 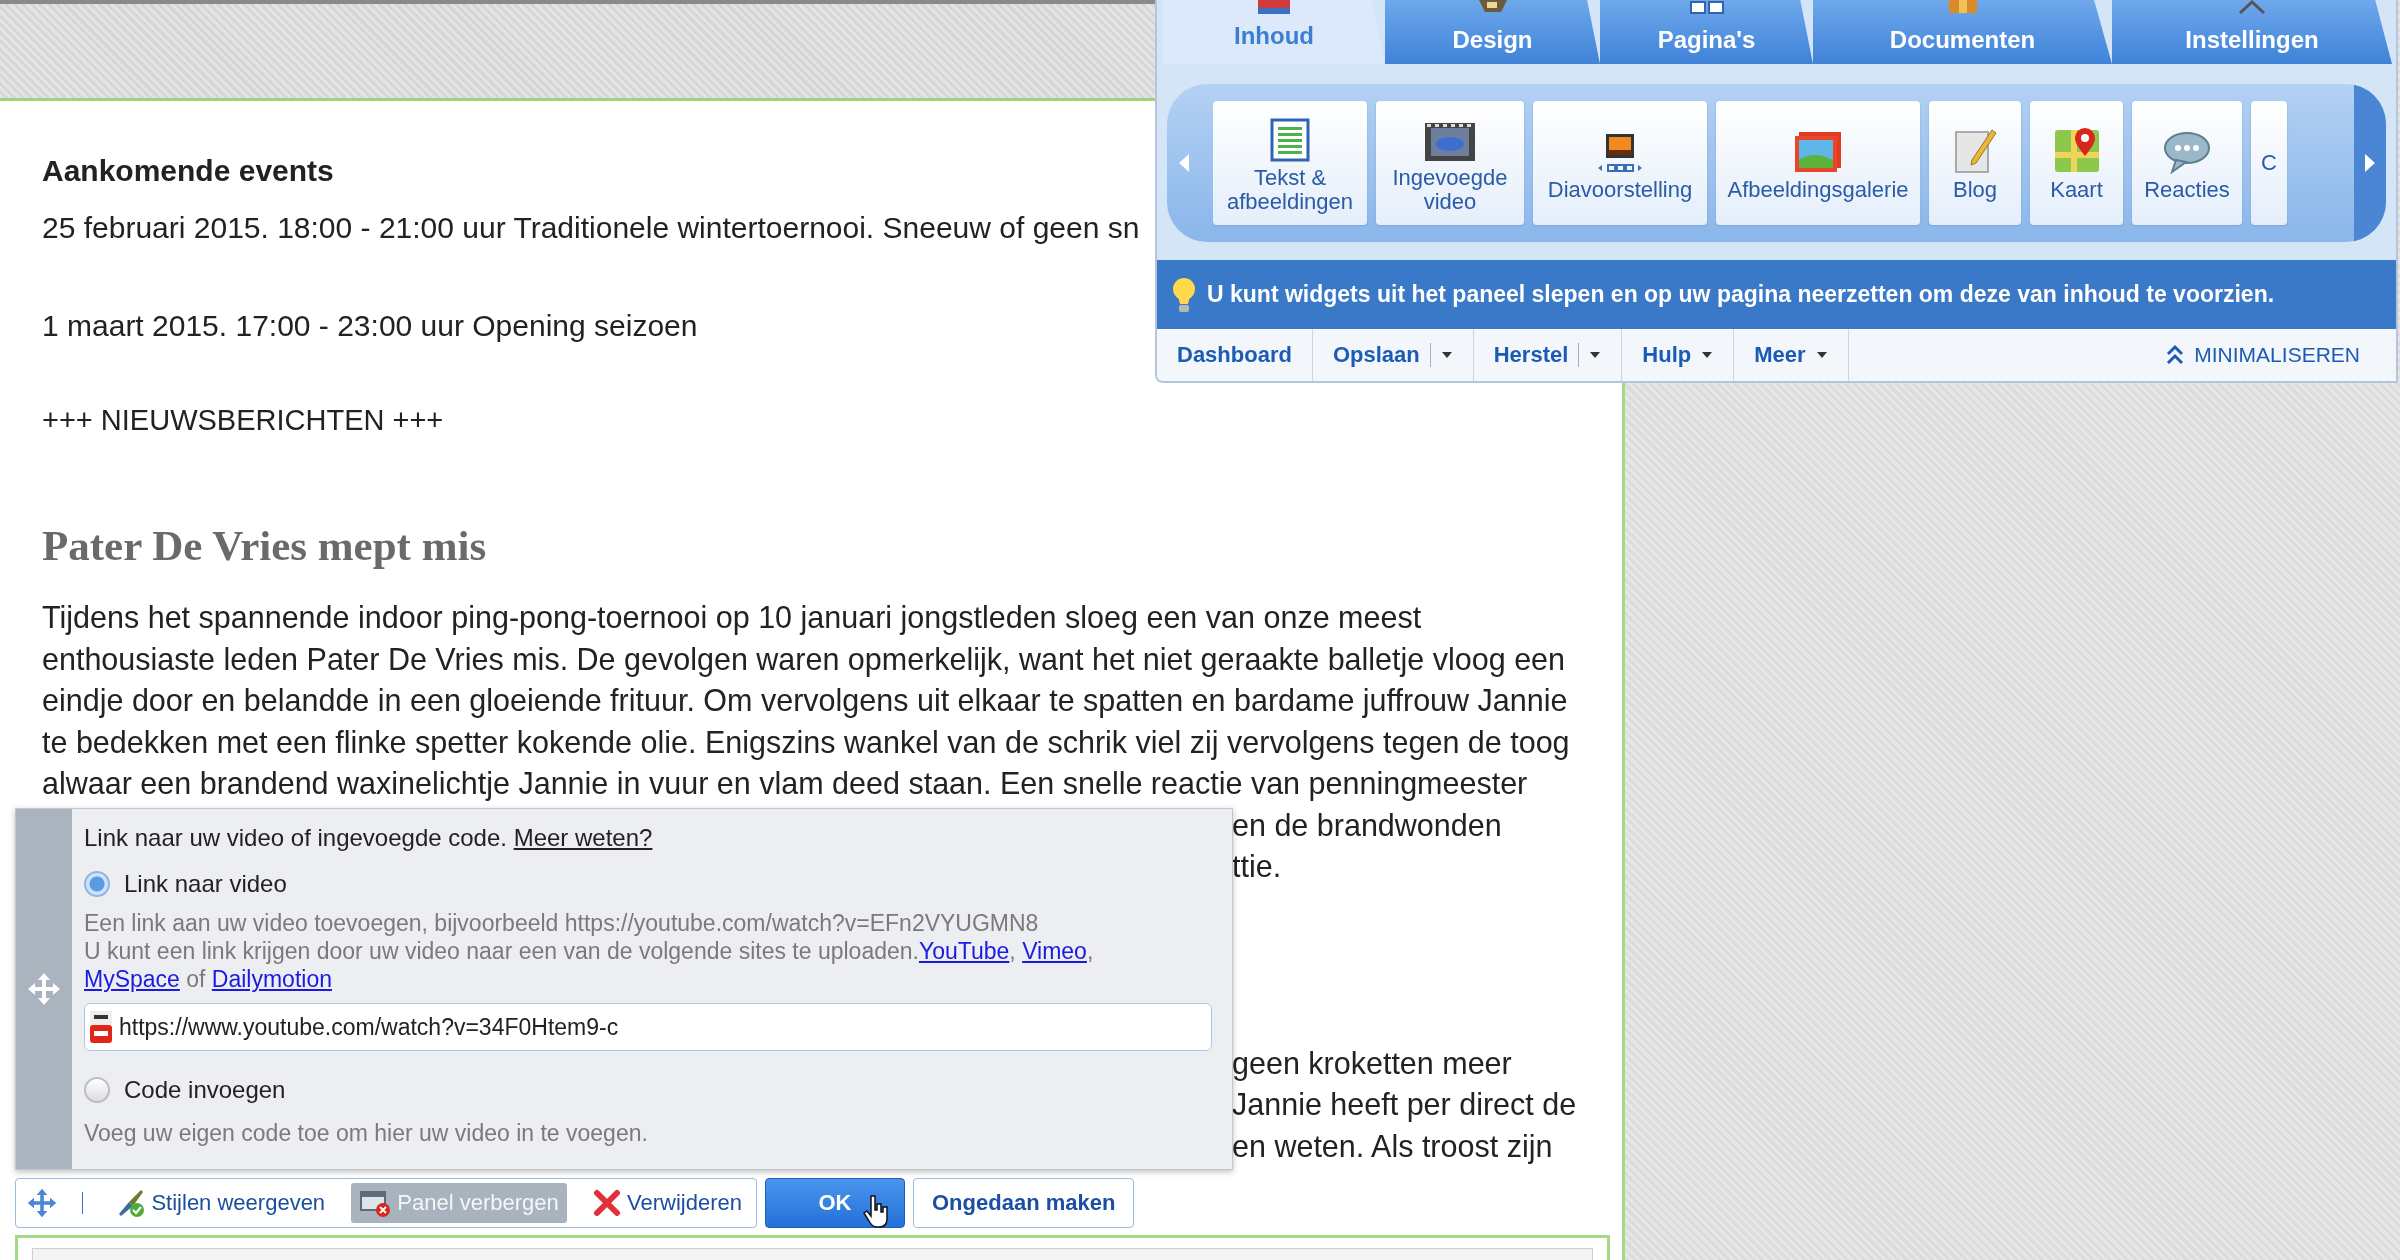 What do you see at coordinates (1741, 294) in the screenshot?
I see `tip-text: U kunt widgets uit het paneel slepen en op uw pagina neerzetten om deze van inhoud te voorzien.` at bounding box center [1741, 294].